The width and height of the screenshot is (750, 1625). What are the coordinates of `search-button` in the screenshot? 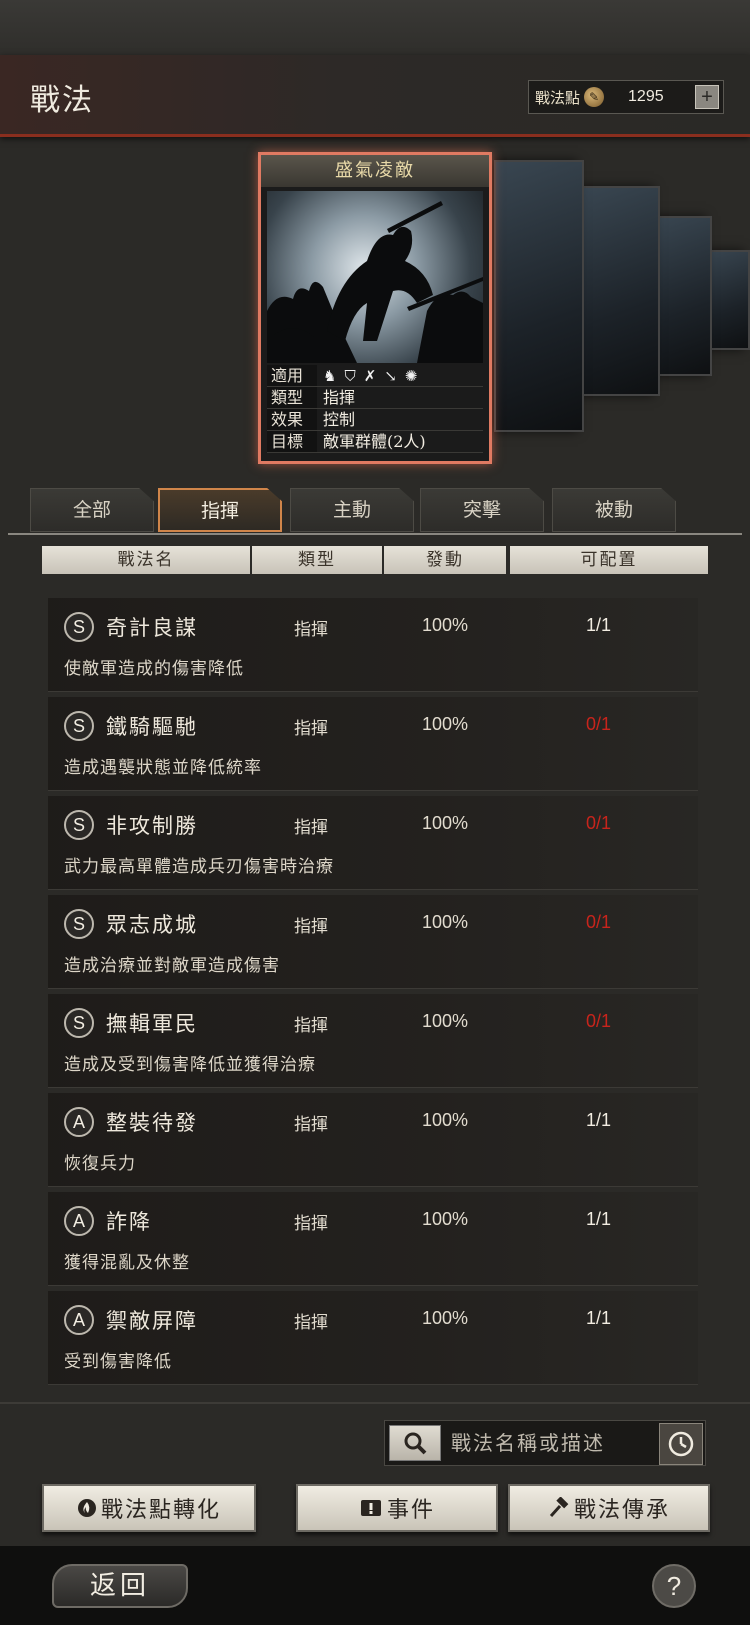 It's located at (415, 1443).